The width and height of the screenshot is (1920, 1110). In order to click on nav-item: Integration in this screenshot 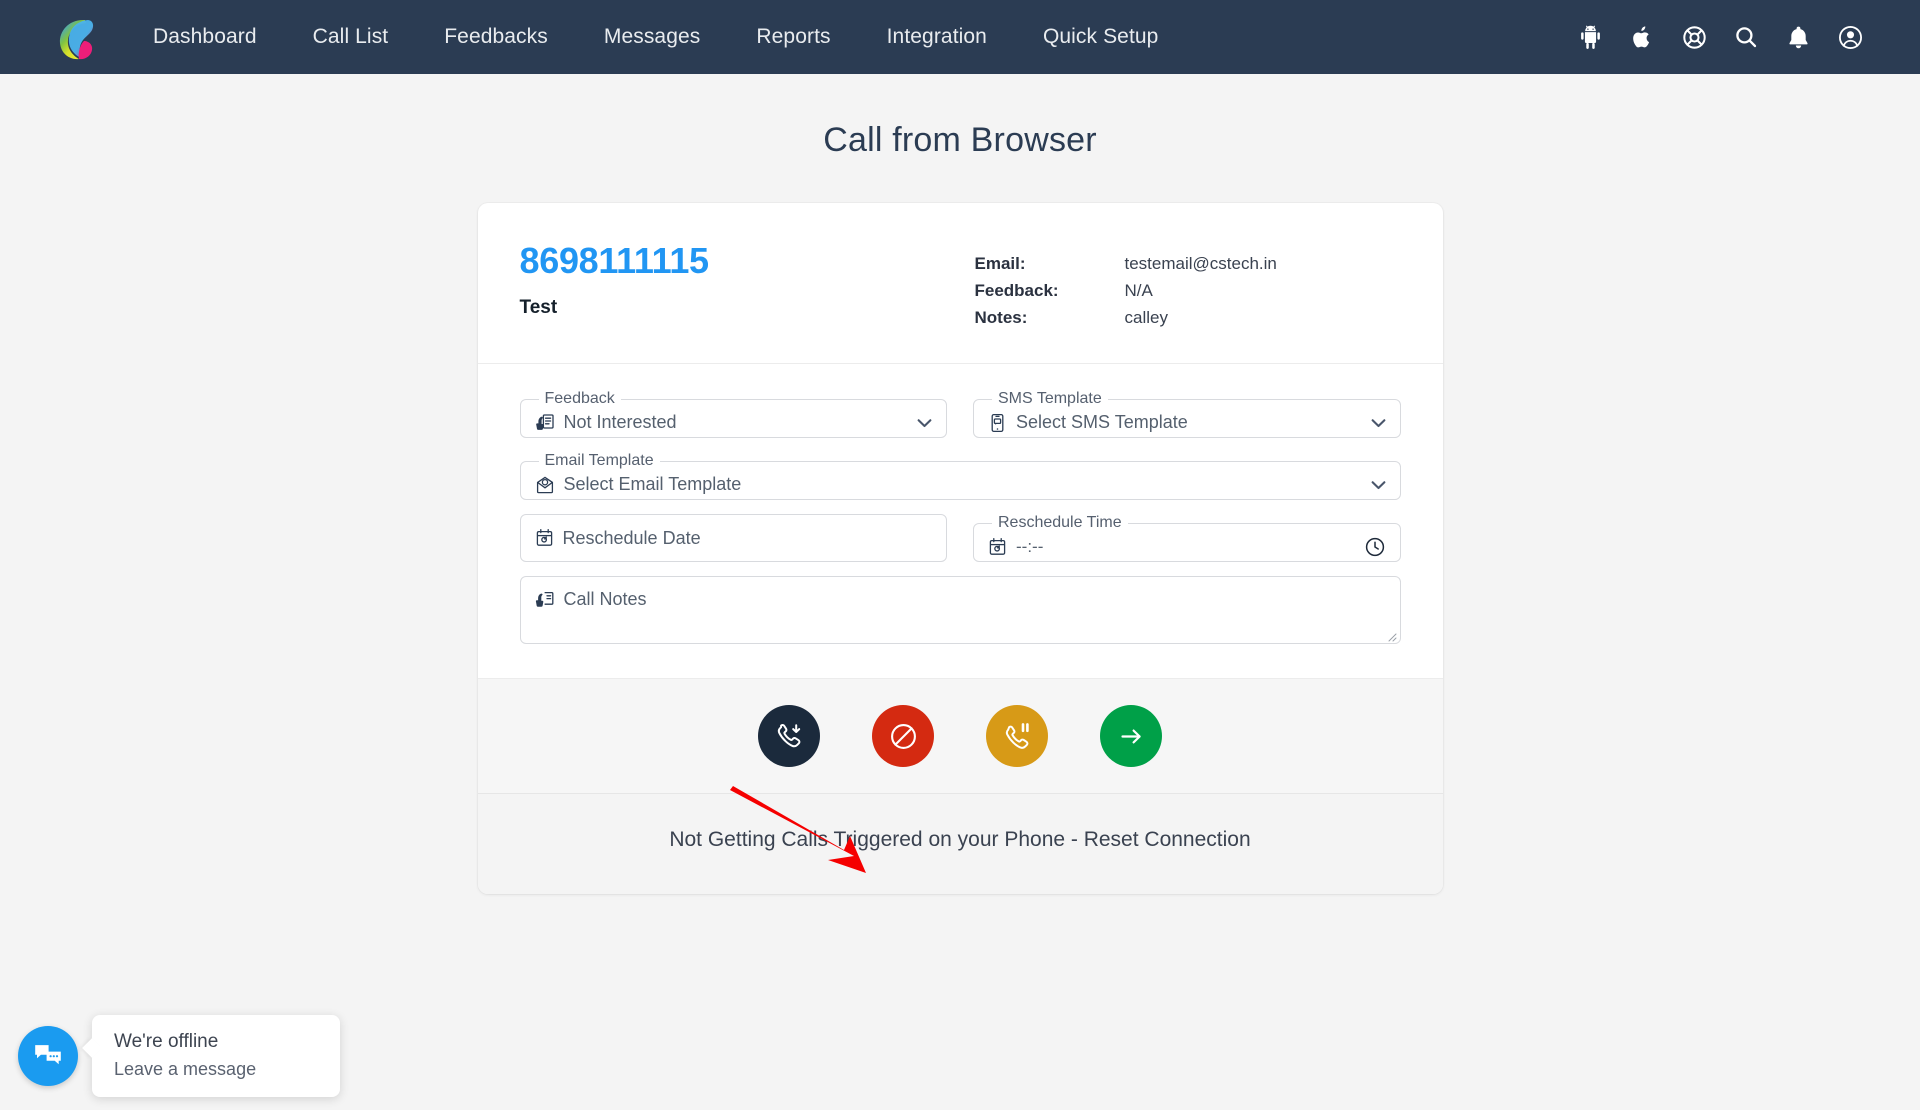, I will do `click(937, 37)`.